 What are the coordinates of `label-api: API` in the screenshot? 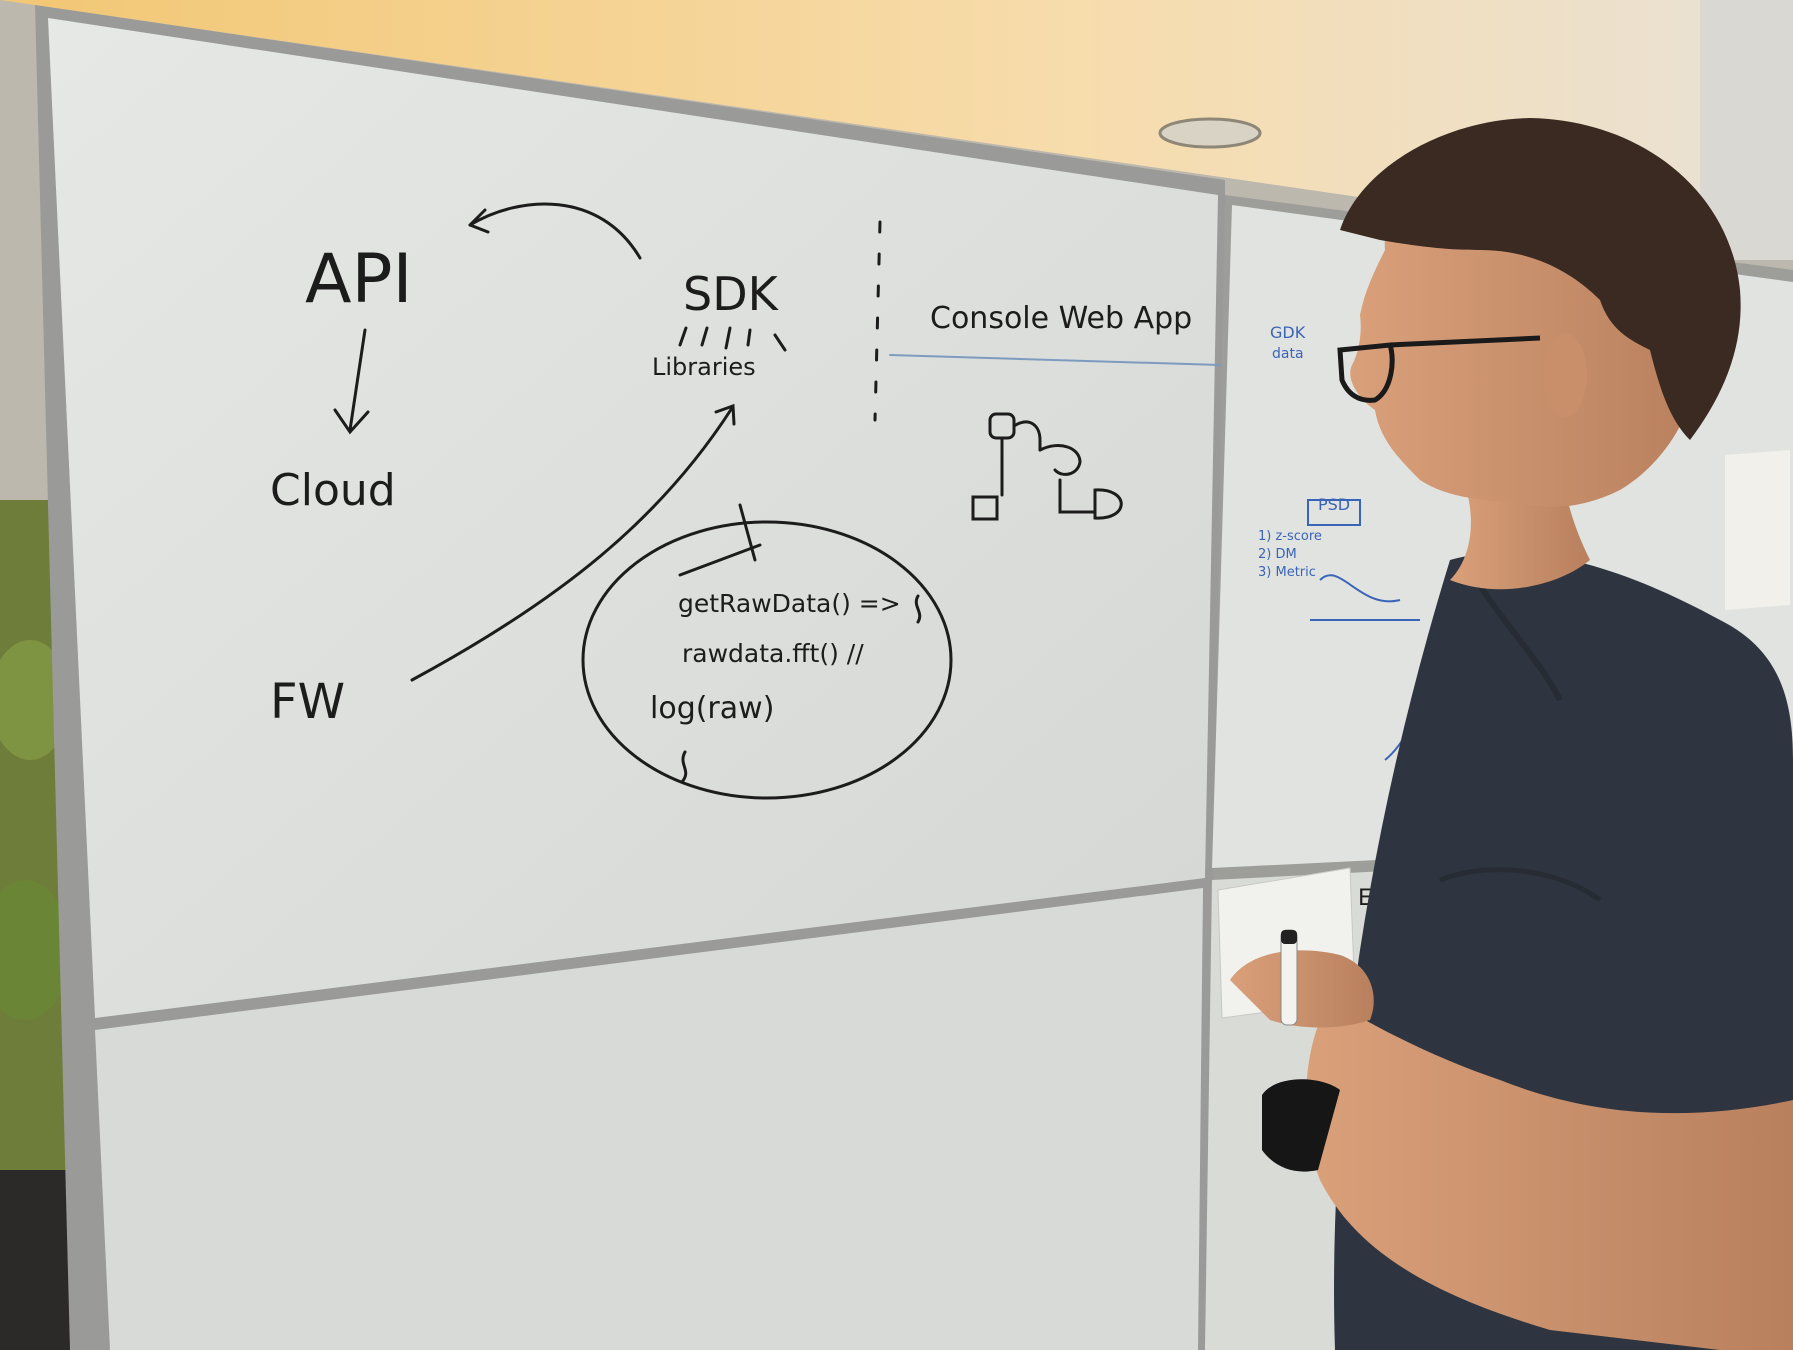 It's located at (359, 279).